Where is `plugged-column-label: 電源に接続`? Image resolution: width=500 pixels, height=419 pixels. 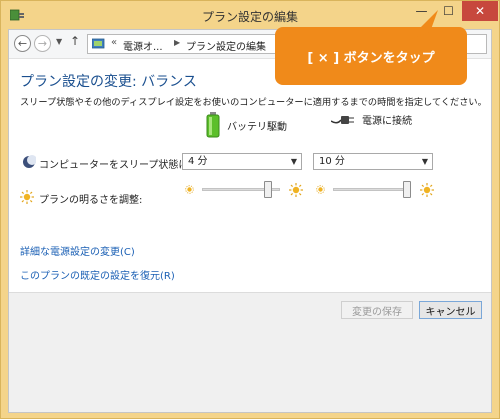
plugged-column-label: 電源に接続 is located at coordinates (387, 121).